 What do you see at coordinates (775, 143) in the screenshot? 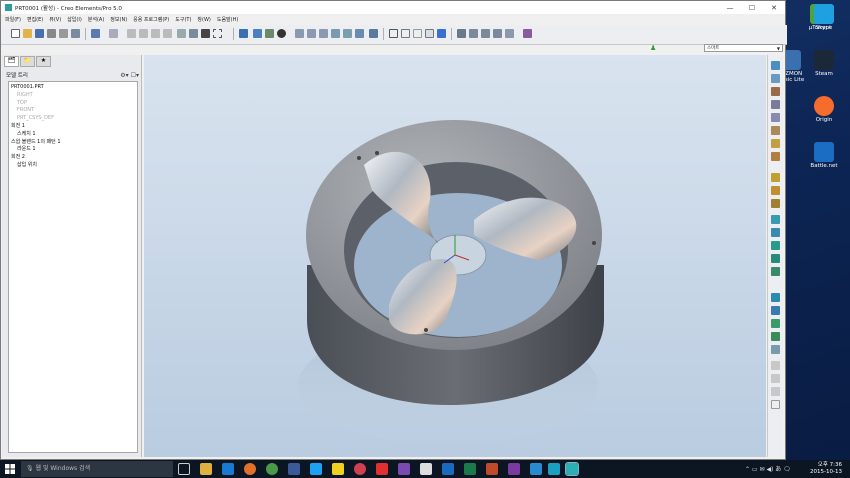
I see `analysis-feature-icon` at bounding box center [775, 143].